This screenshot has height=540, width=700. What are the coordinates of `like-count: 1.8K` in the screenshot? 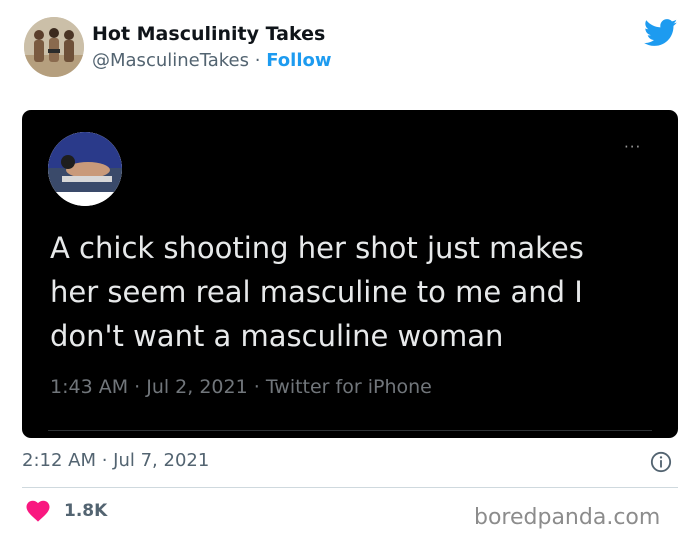 It's located at (85, 511).